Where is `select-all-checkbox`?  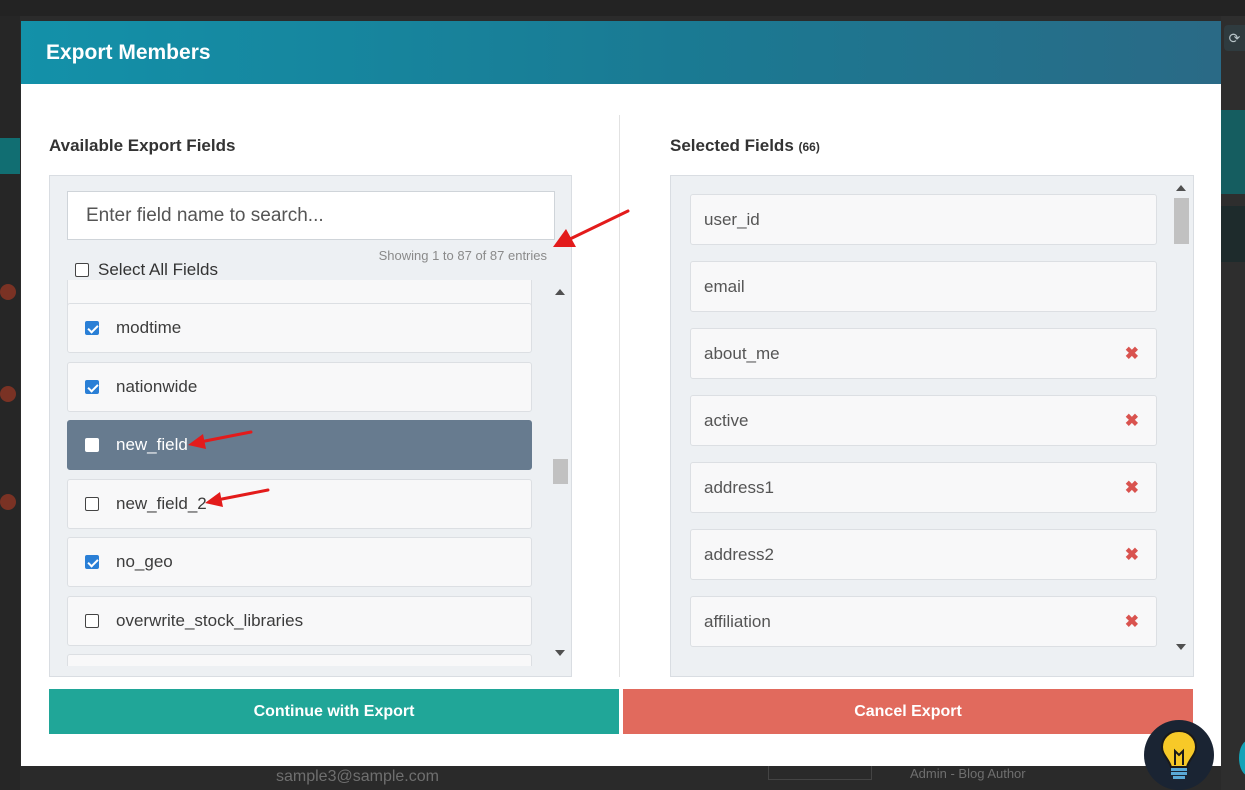
select-all-checkbox is located at coordinates (82, 270).